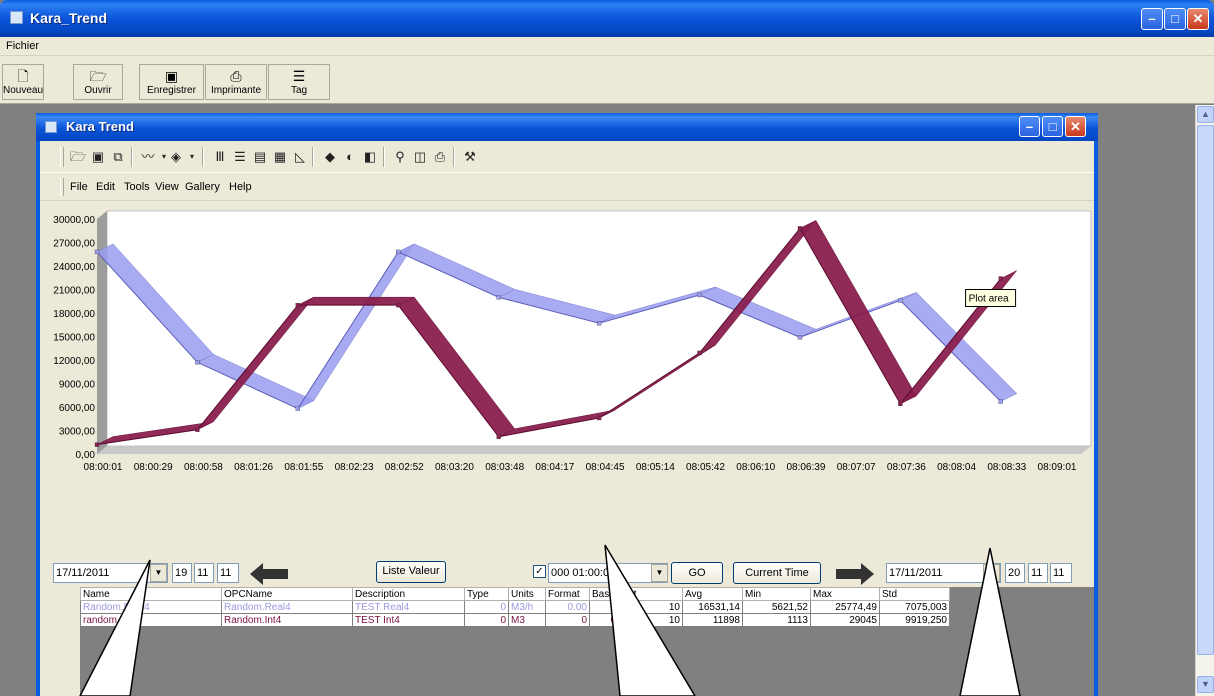 Image resolution: width=1214 pixels, height=696 pixels. What do you see at coordinates (299, 82) in the screenshot?
I see `tag-button: ☰ Tag` at bounding box center [299, 82].